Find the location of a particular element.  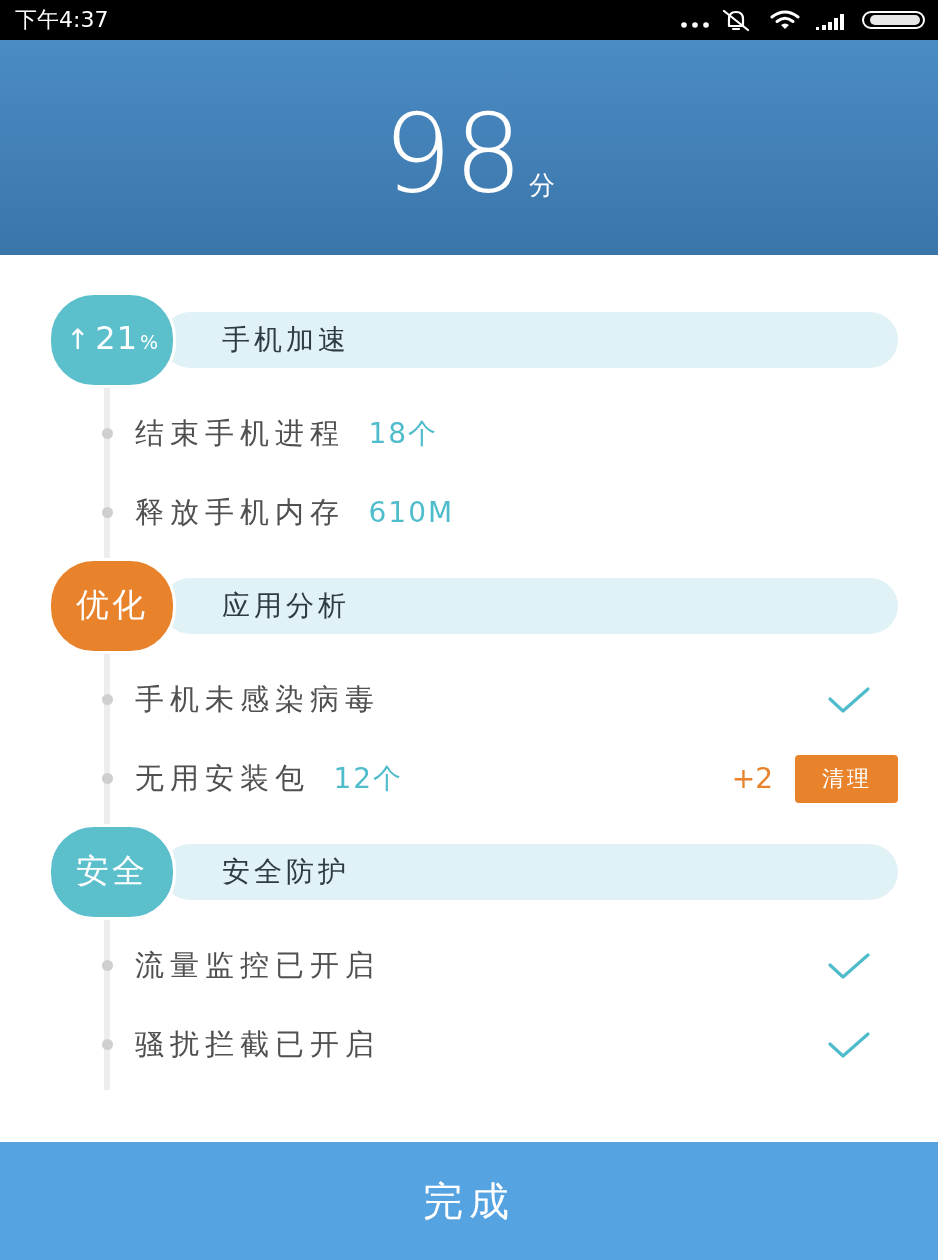

section-badge: 安全 is located at coordinates (112, 872).